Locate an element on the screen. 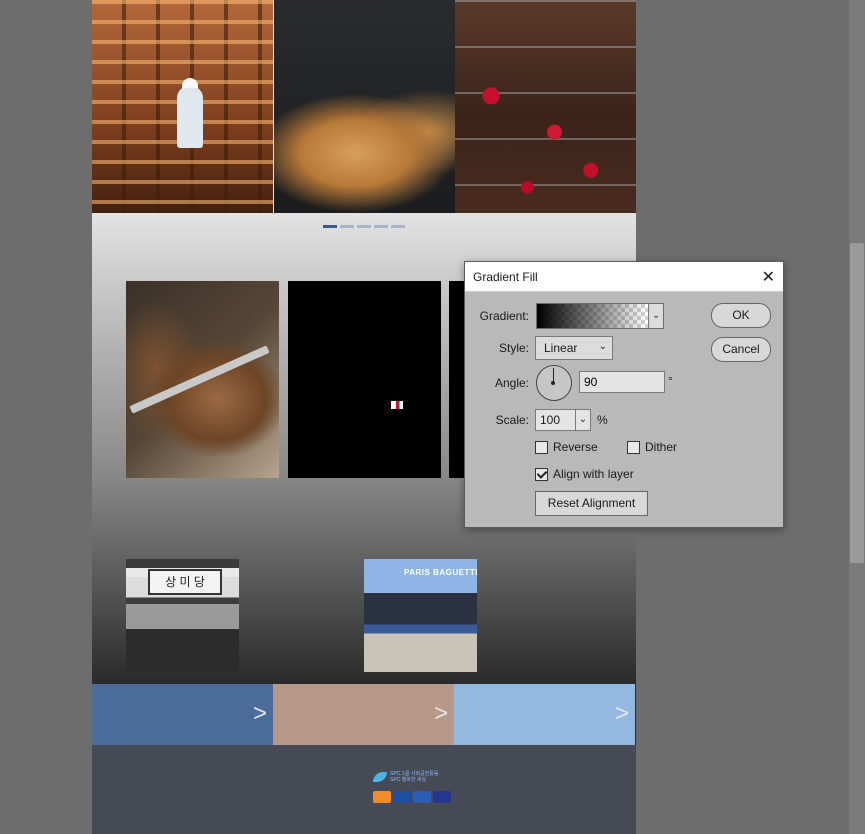 Image resolution: width=865 pixels, height=834 pixels. gradient-label: Gradient: is located at coordinates (504, 316).